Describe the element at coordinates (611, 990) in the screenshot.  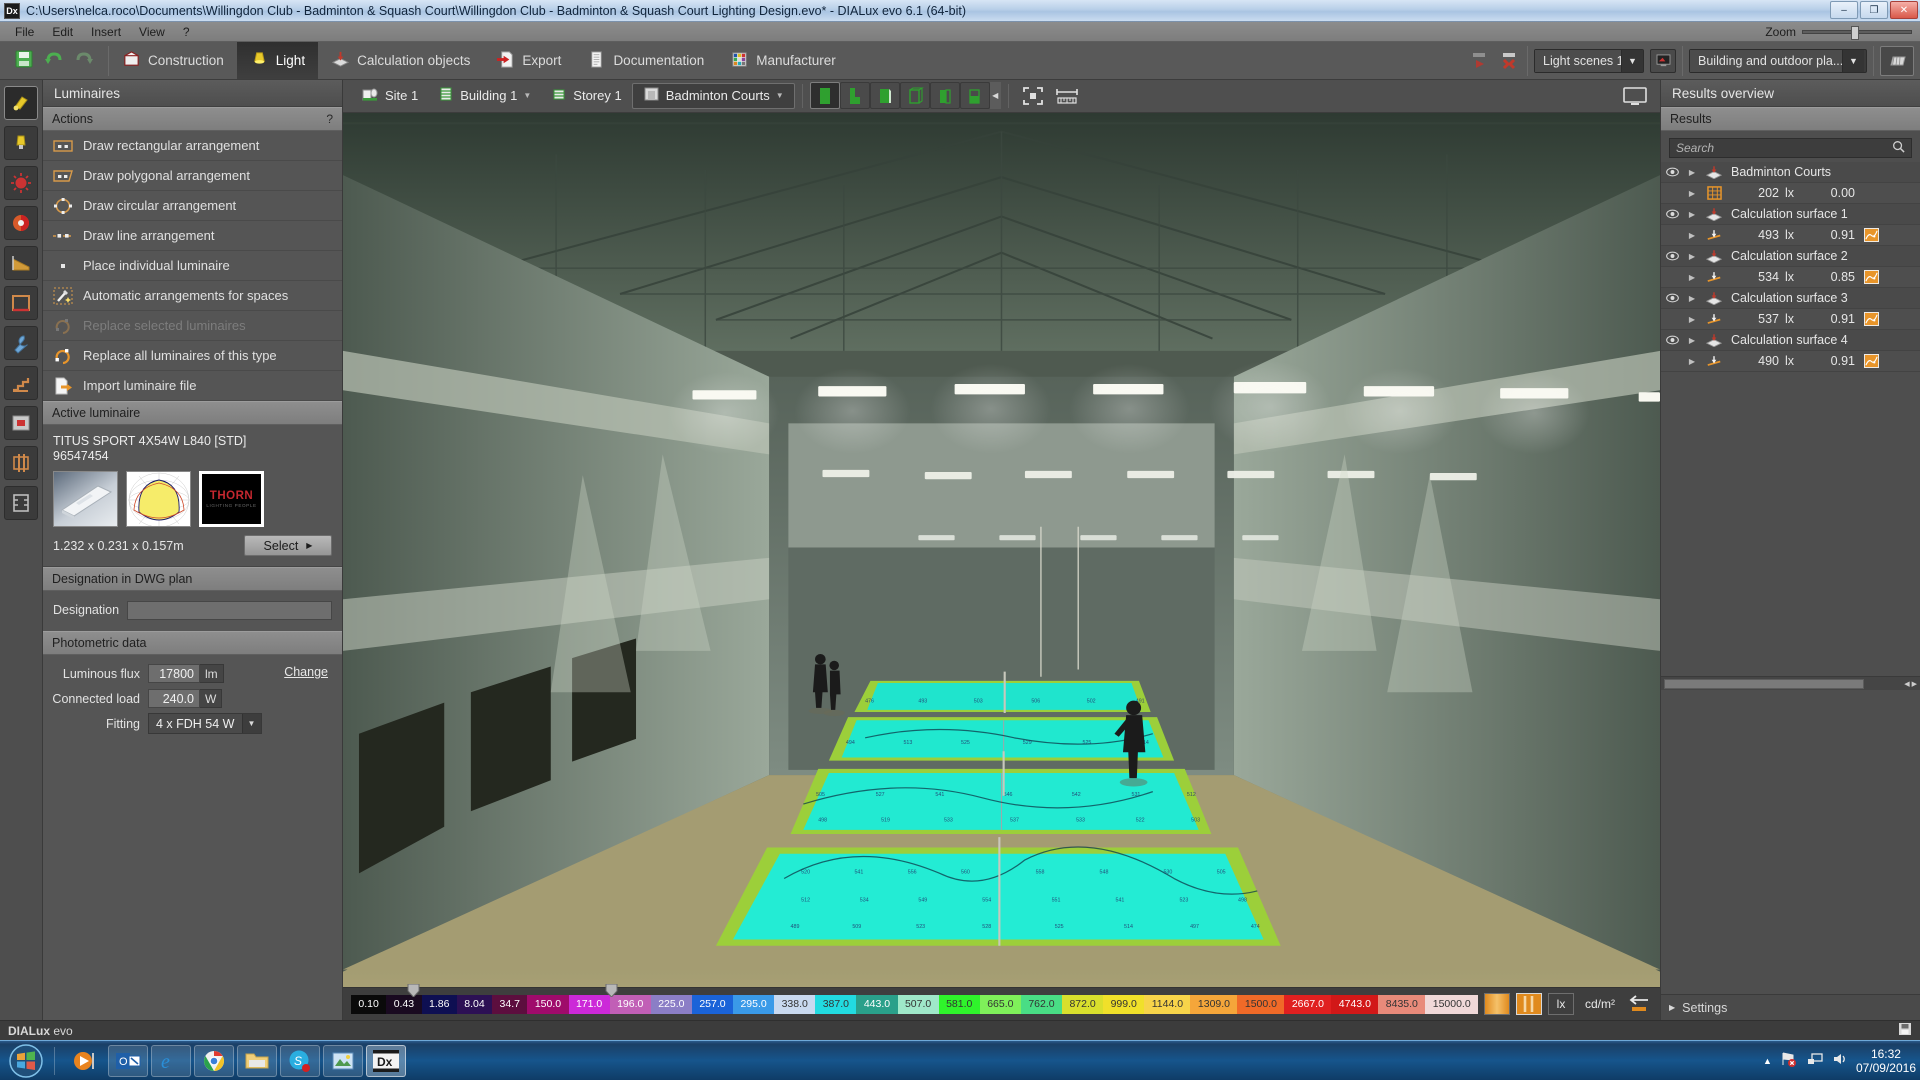
I see `scale-marker` at that location.